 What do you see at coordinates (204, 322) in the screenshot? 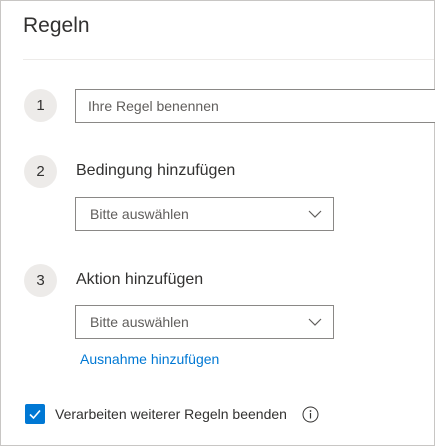
I see `action-dropdown: Bitte auswählen` at bounding box center [204, 322].